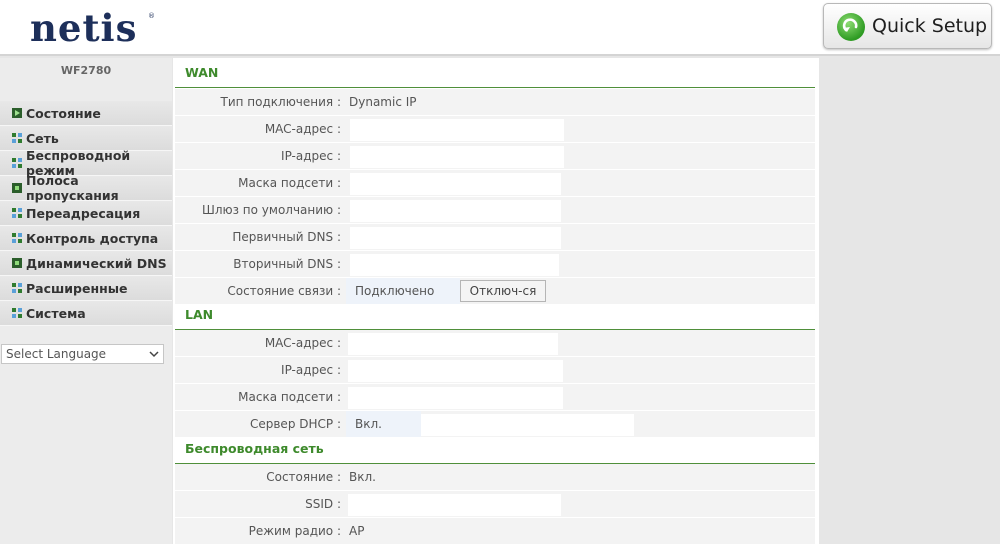  What do you see at coordinates (383, 102) in the screenshot?
I see `wan-connection-type-value: Dynamic IP` at bounding box center [383, 102].